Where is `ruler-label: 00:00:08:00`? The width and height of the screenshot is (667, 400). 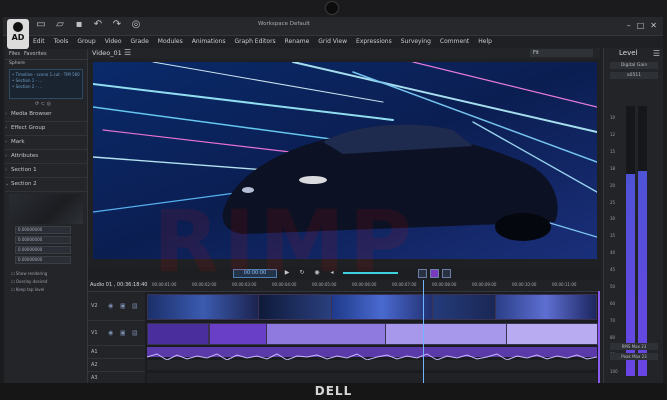 ruler-label: 00:00:08:00 is located at coordinates (444, 284).